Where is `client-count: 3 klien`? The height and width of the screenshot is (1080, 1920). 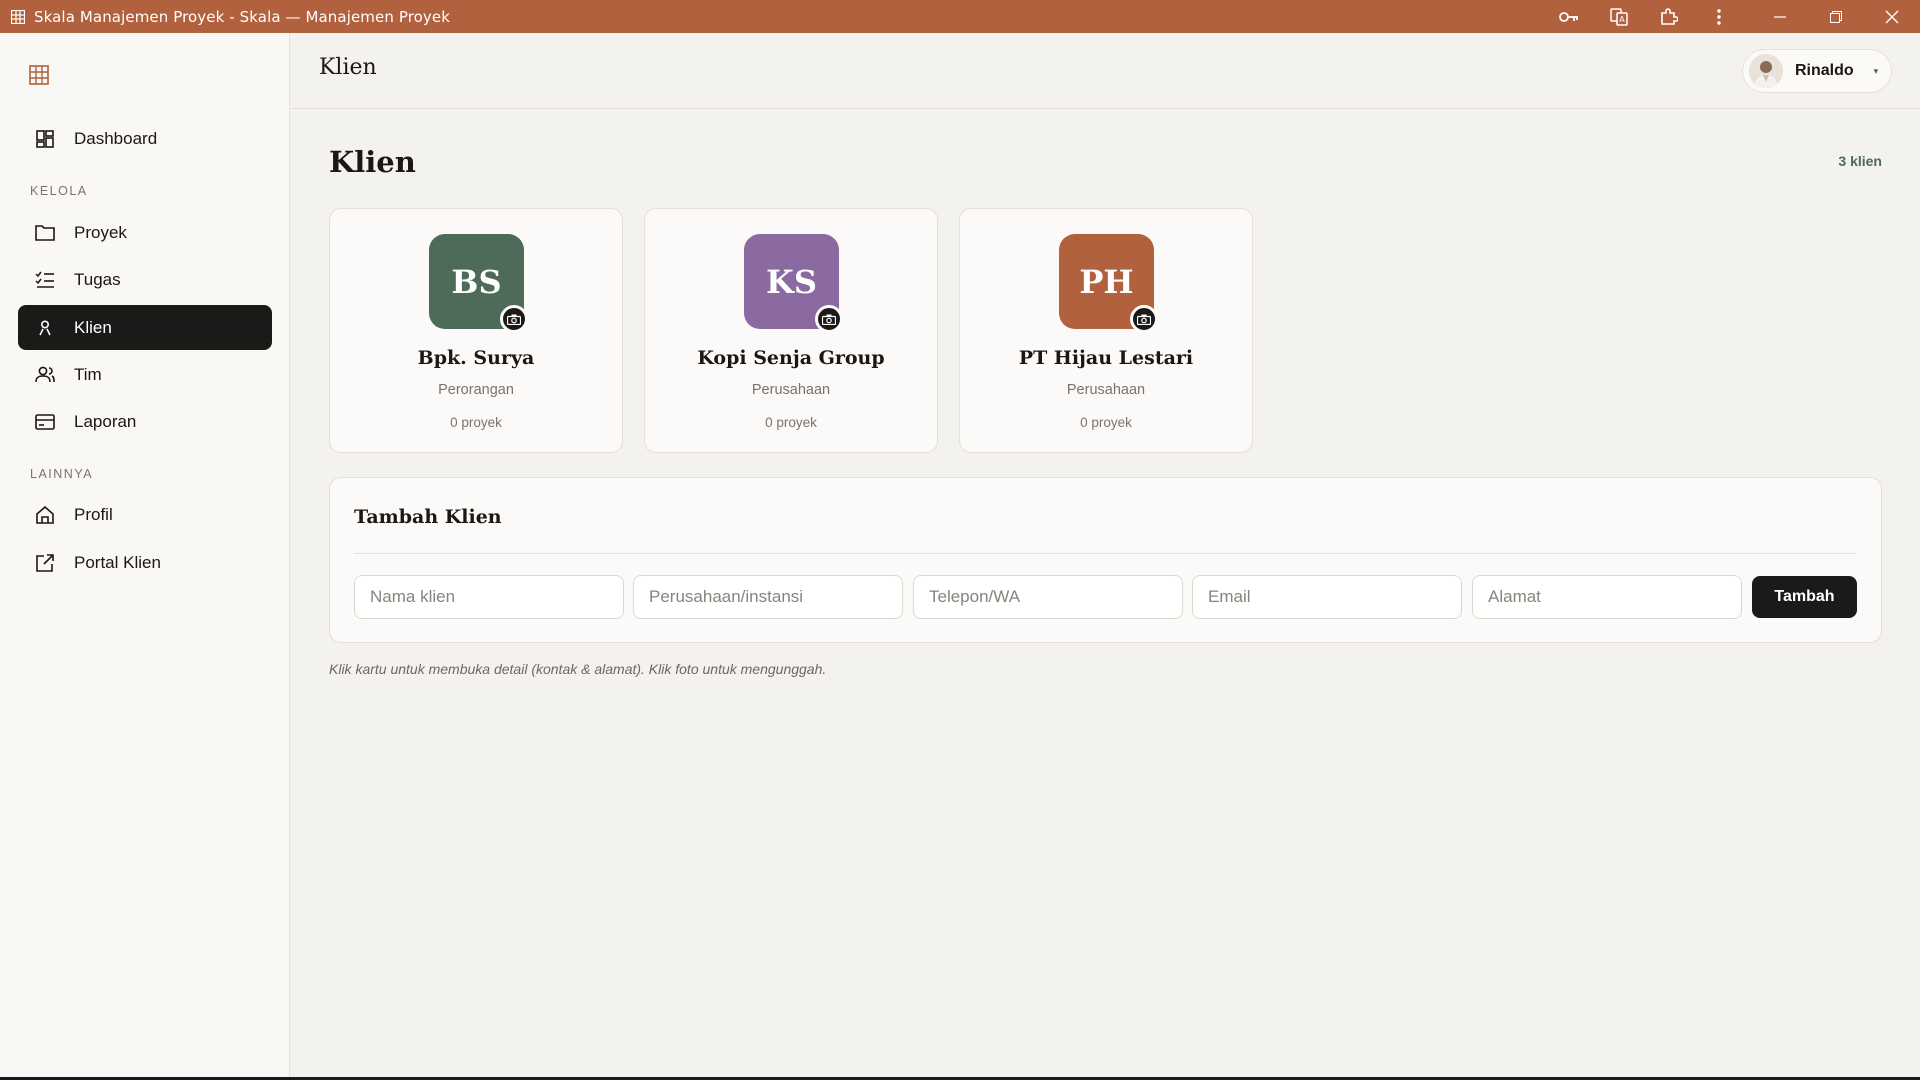 client-count: 3 klien is located at coordinates (1860, 161).